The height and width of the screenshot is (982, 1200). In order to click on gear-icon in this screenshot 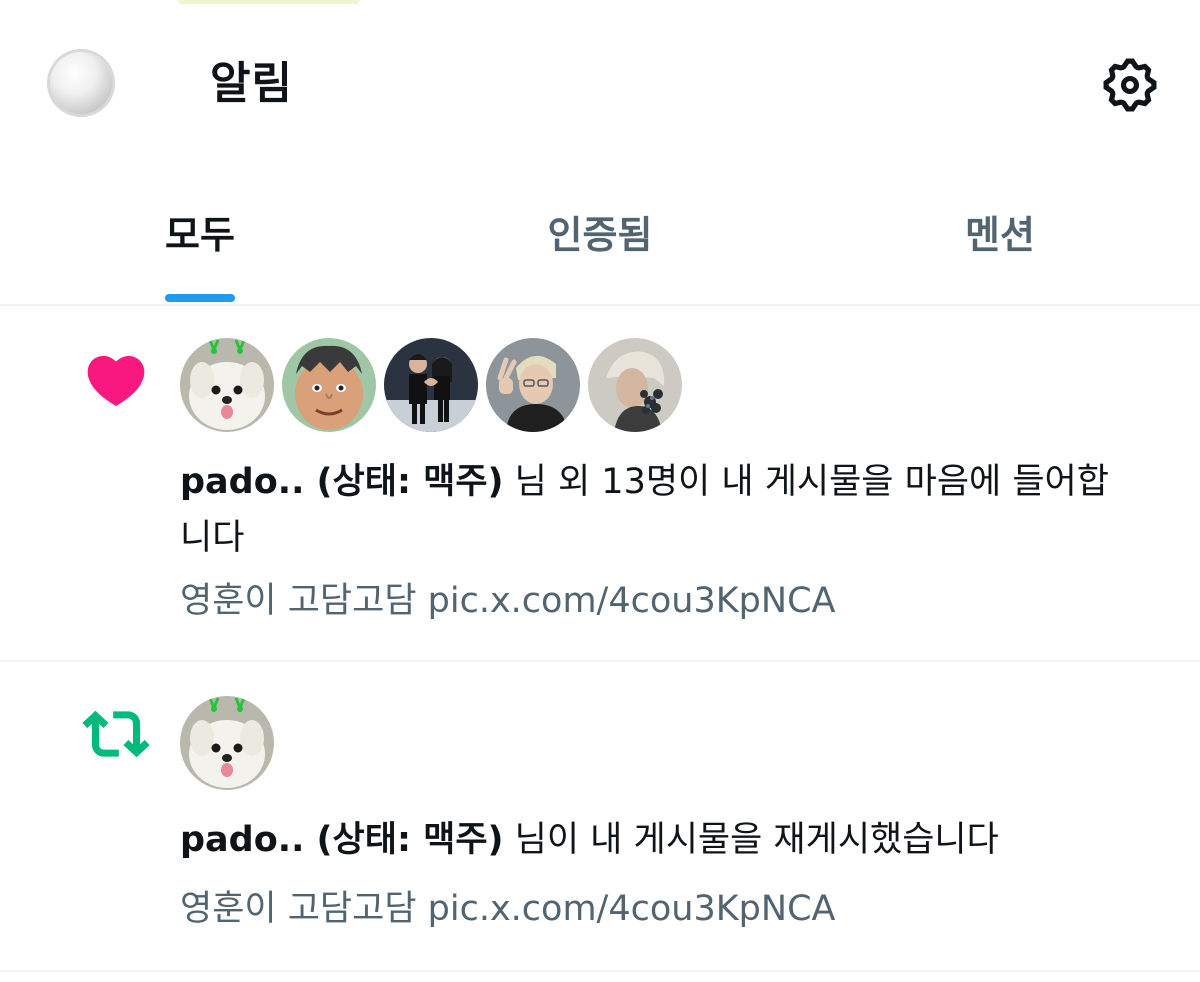, I will do `click(1130, 85)`.